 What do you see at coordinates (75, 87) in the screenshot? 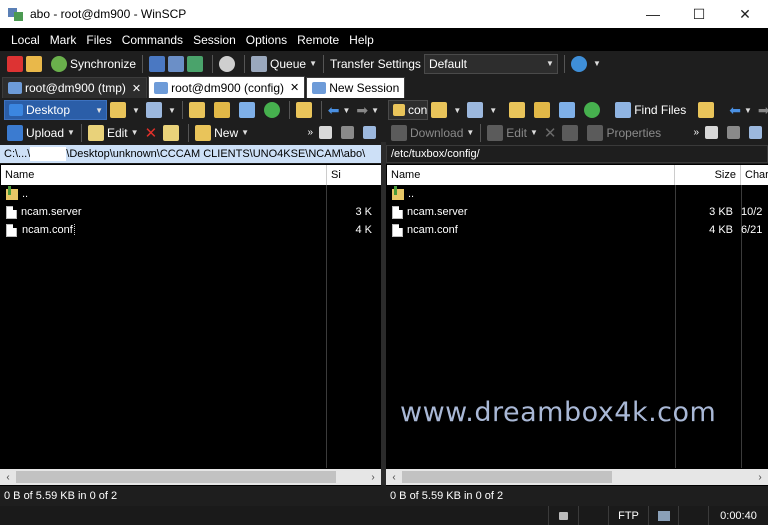
I see `tab-session-tmp: root@dm900 (tmp) ✕` at bounding box center [75, 87].